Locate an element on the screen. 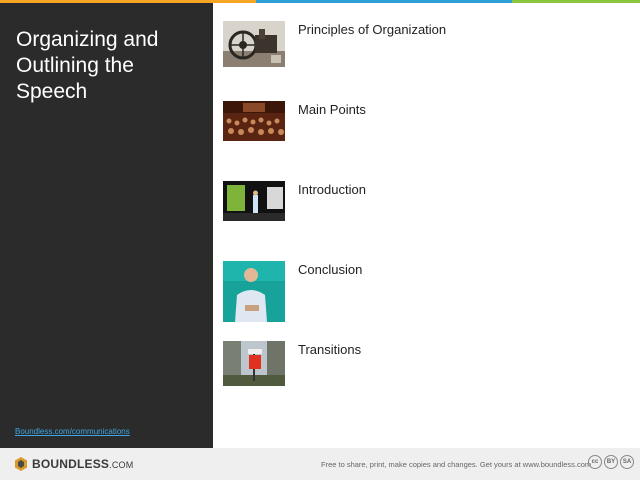 The height and width of the screenshot is (480, 640). stripe-blue is located at coordinates (320, 1).